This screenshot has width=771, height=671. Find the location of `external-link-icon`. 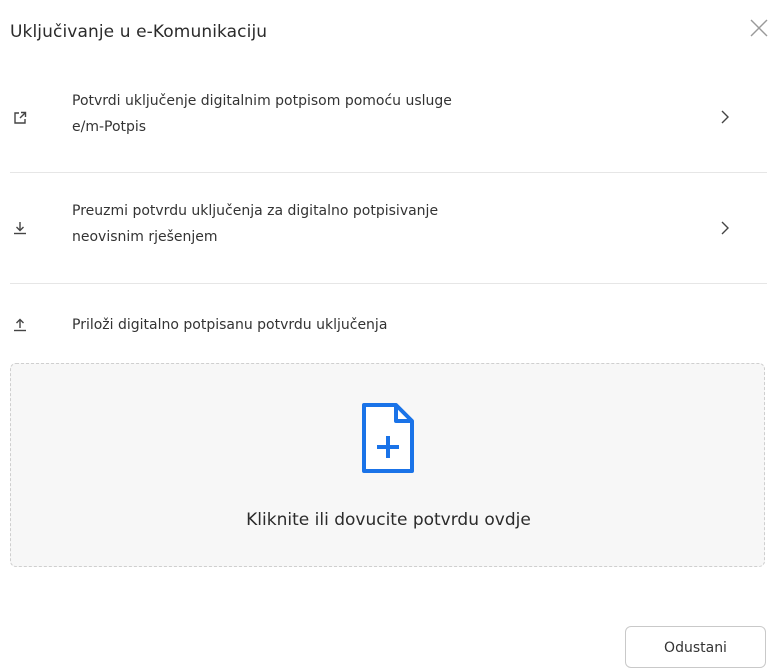

external-link-icon is located at coordinates (20, 117).